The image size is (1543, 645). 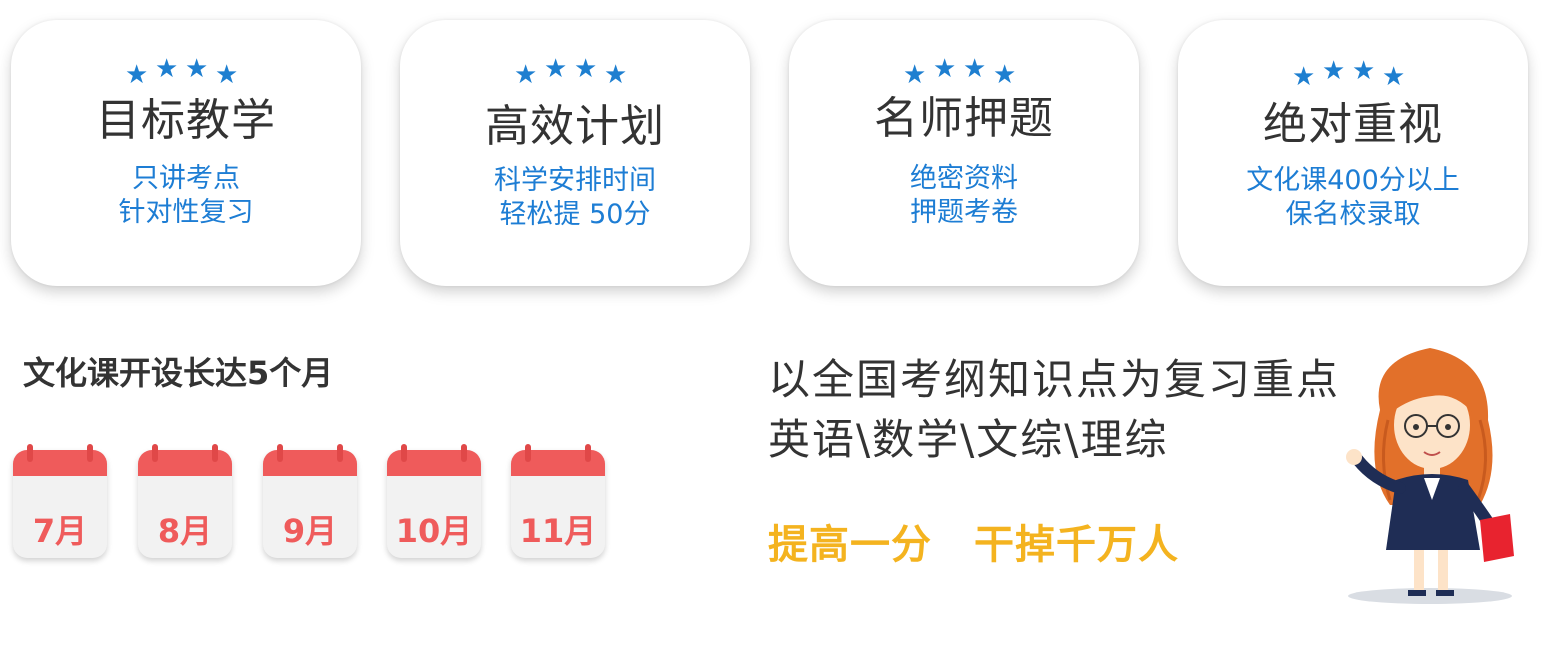 I want to click on calendar-month: 11月, so click(x=558, y=501).